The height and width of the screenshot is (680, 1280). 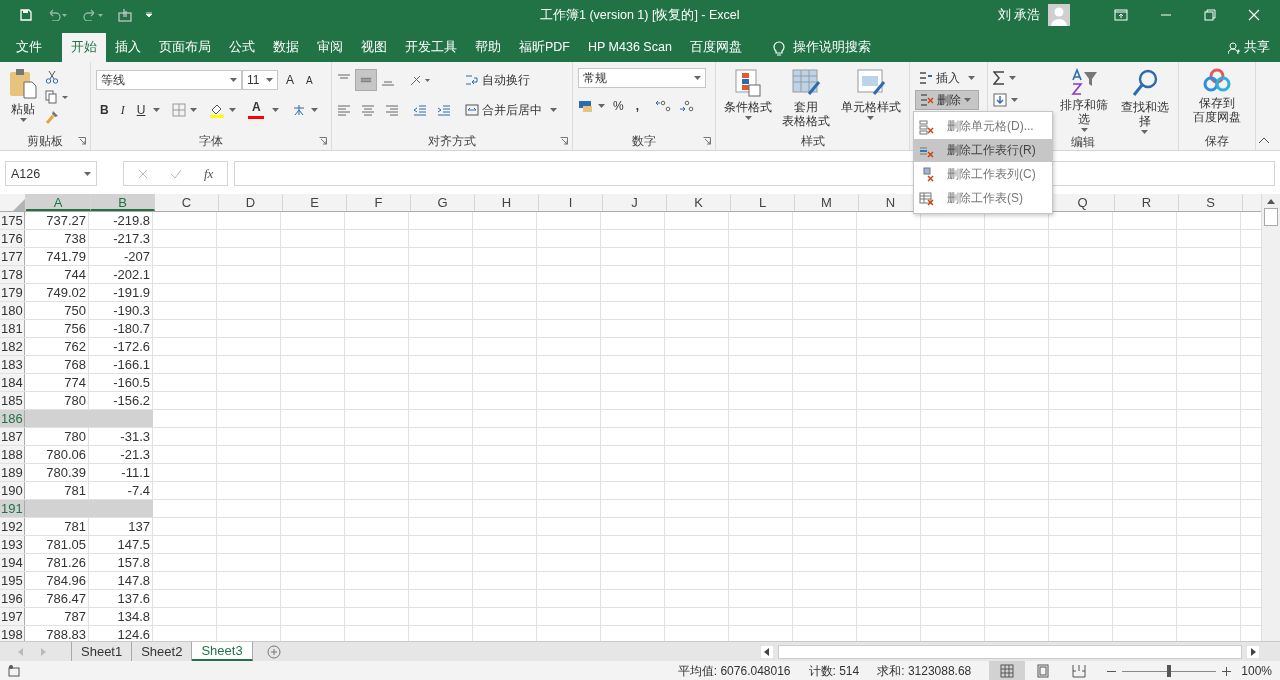 I want to click on decrease-decimal-icon, so click(x=687, y=106).